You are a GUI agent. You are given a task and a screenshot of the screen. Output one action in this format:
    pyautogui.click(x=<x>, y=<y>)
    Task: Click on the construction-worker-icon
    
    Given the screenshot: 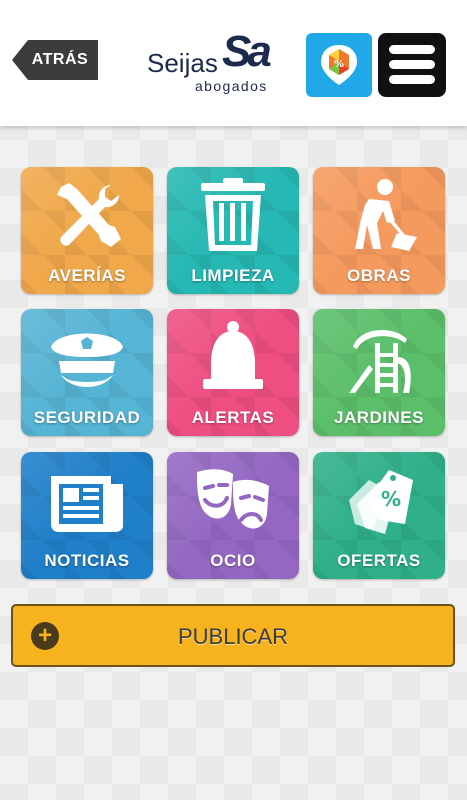 What is the action you would take?
    pyautogui.click(x=386, y=215)
    